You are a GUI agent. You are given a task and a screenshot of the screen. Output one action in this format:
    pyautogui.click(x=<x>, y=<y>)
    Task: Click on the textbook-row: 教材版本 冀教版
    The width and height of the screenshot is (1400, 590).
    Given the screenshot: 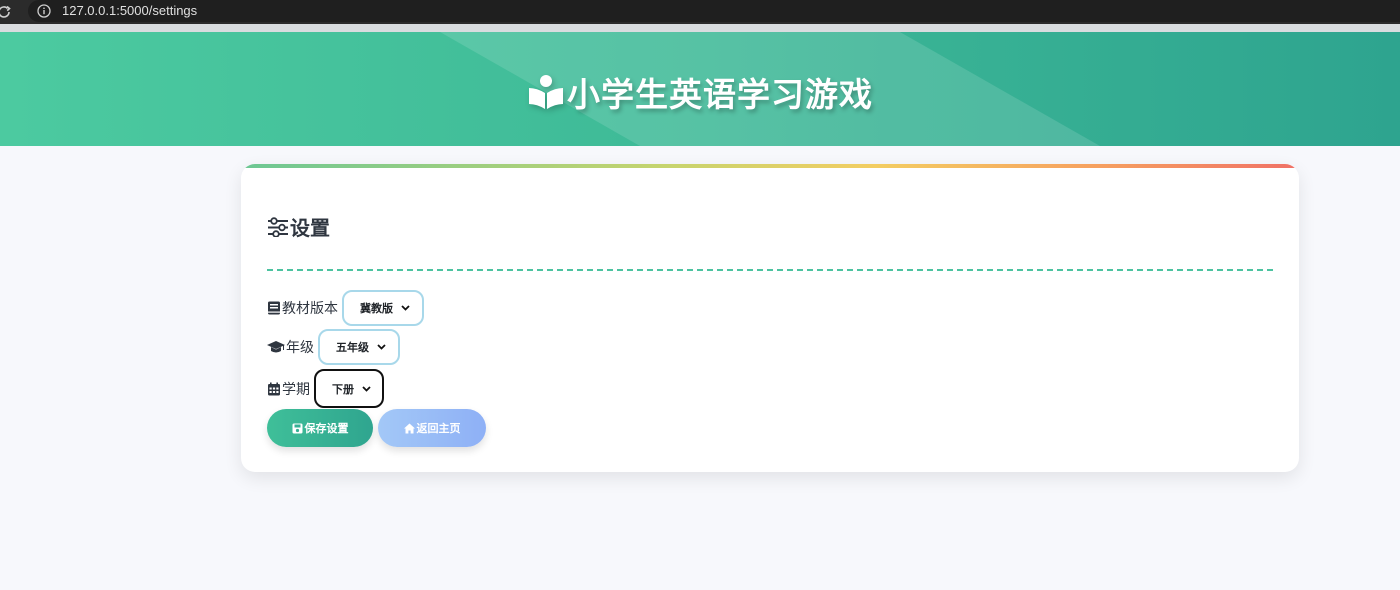 What is the action you would take?
    pyautogui.click(x=345, y=308)
    